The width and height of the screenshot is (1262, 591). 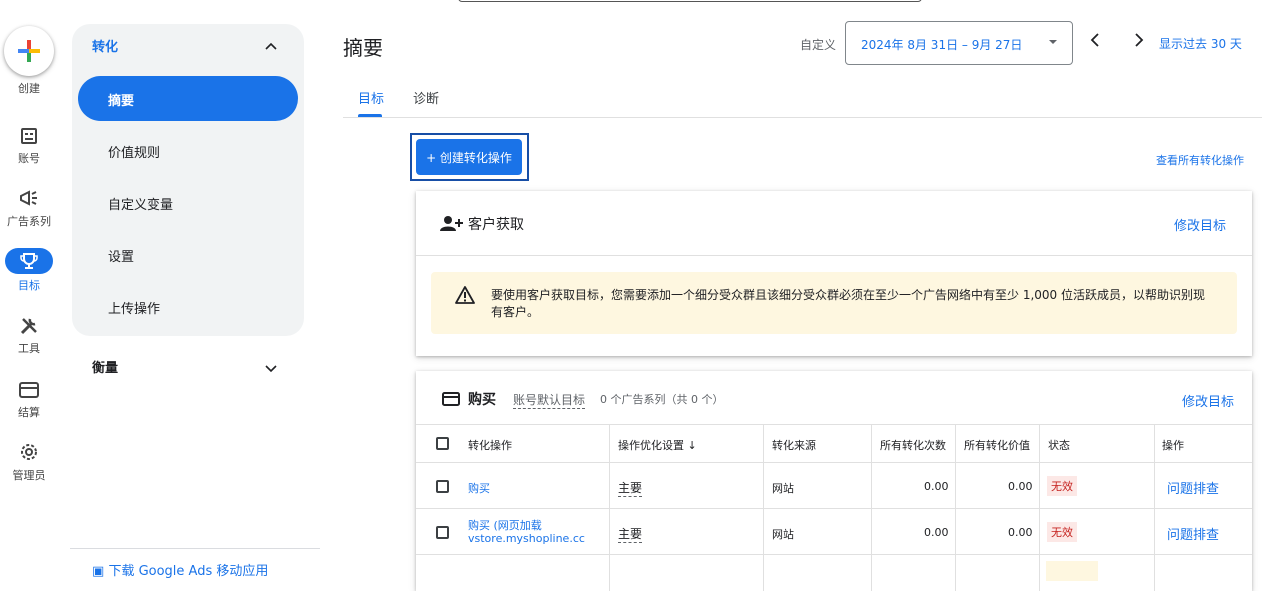 I want to click on column-header-optimization: 操作优化设置 ↓, so click(x=657, y=445).